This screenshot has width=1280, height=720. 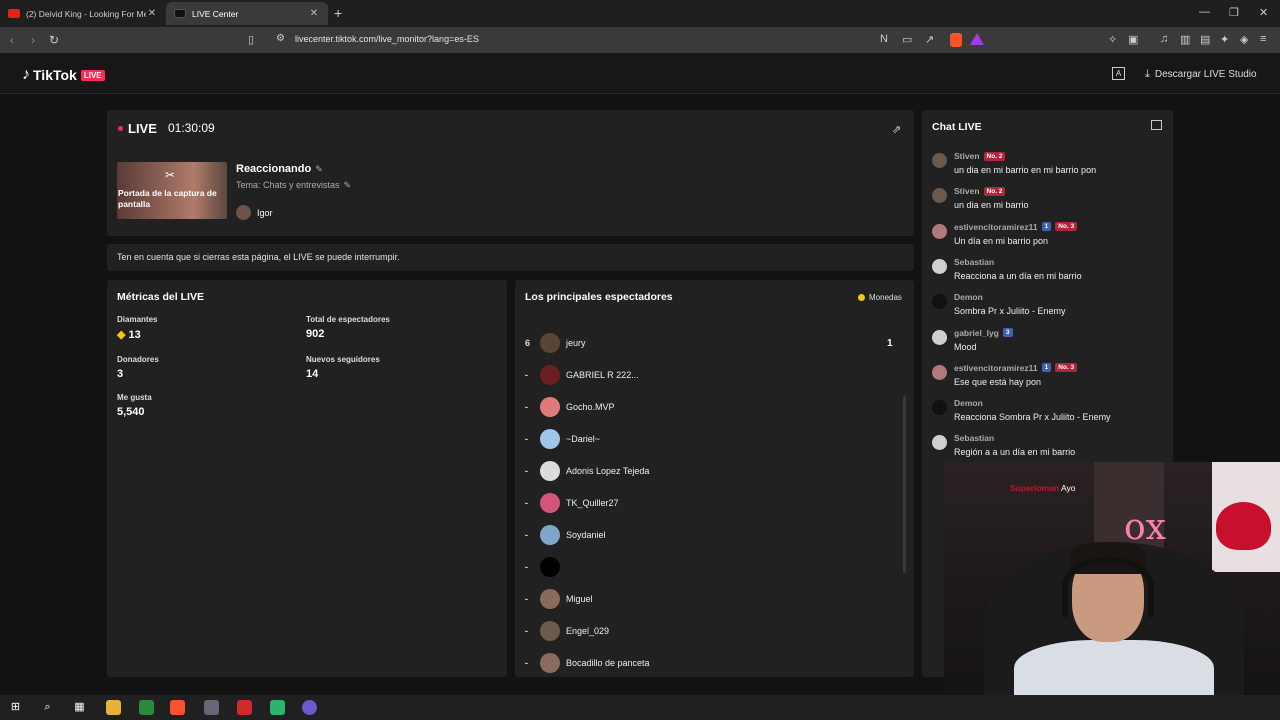 I want to click on search-icon: ⌕, so click(x=47, y=707).